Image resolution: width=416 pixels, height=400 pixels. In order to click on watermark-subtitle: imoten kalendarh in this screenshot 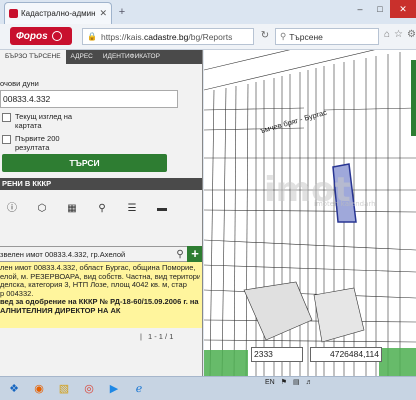, I will do `click(345, 204)`.